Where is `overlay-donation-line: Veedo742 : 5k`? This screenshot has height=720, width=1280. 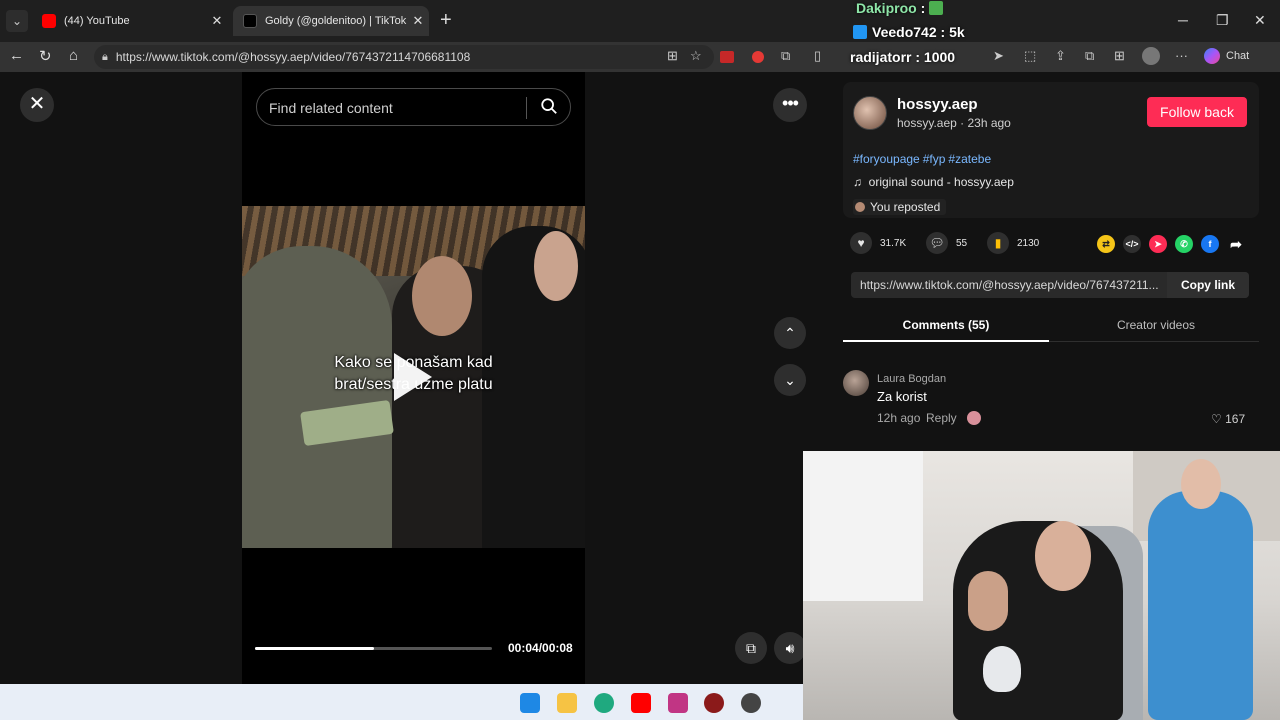 overlay-donation-line: Veedo742 : 5k is located at coordinates (909, 32).